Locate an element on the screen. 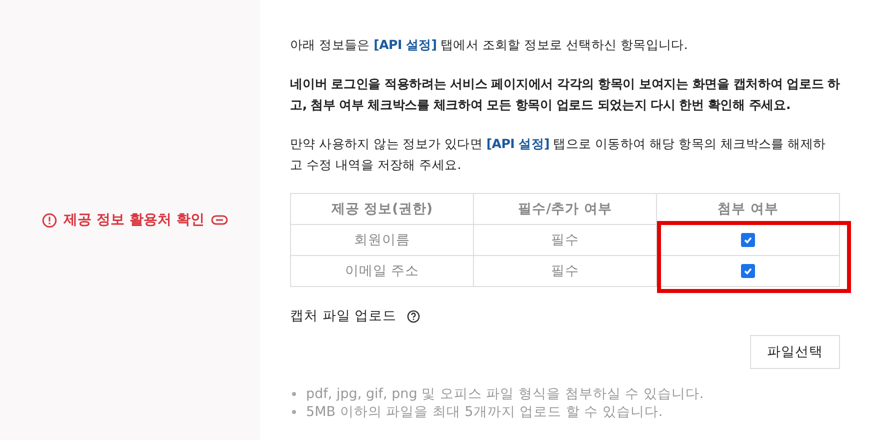 The height and width of the screenshot is (440, 880). note-text: 5MB 이하의 파일을 최대 5개까지 업로드 할 수 있습니다. is located at coordinates (484, 412).